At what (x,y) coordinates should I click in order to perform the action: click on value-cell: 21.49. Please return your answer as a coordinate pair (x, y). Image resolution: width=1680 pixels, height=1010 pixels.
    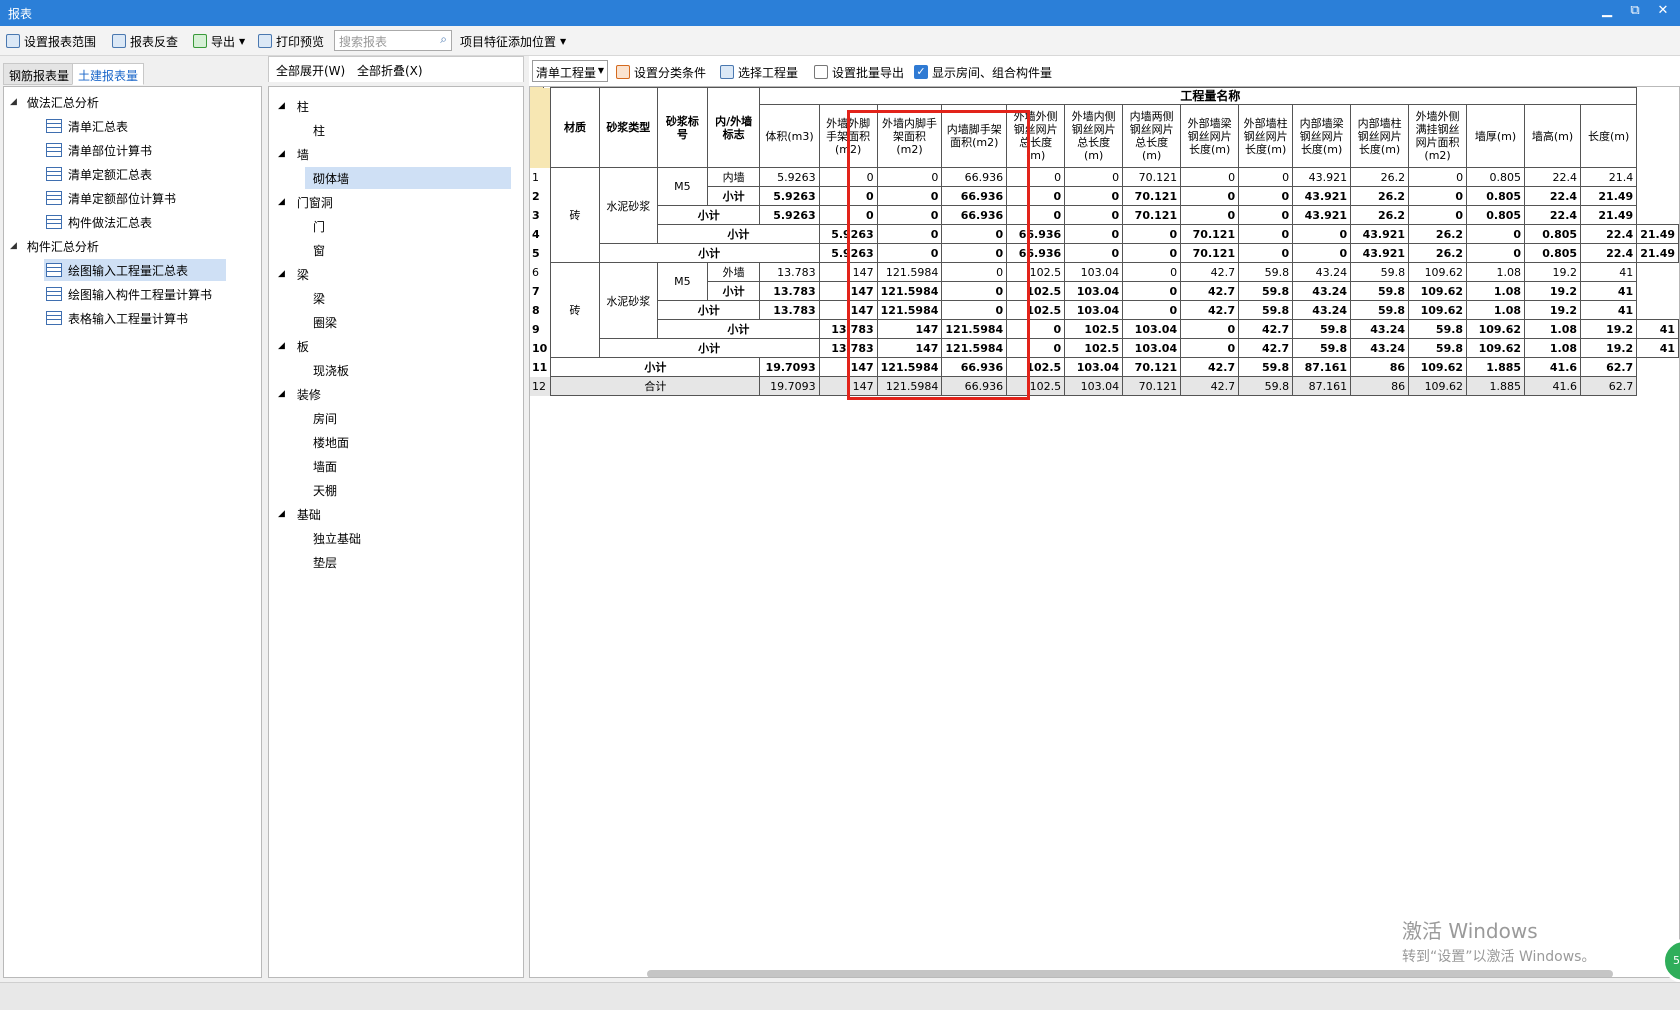
    Looking at the image, I should click on (1657, 234).